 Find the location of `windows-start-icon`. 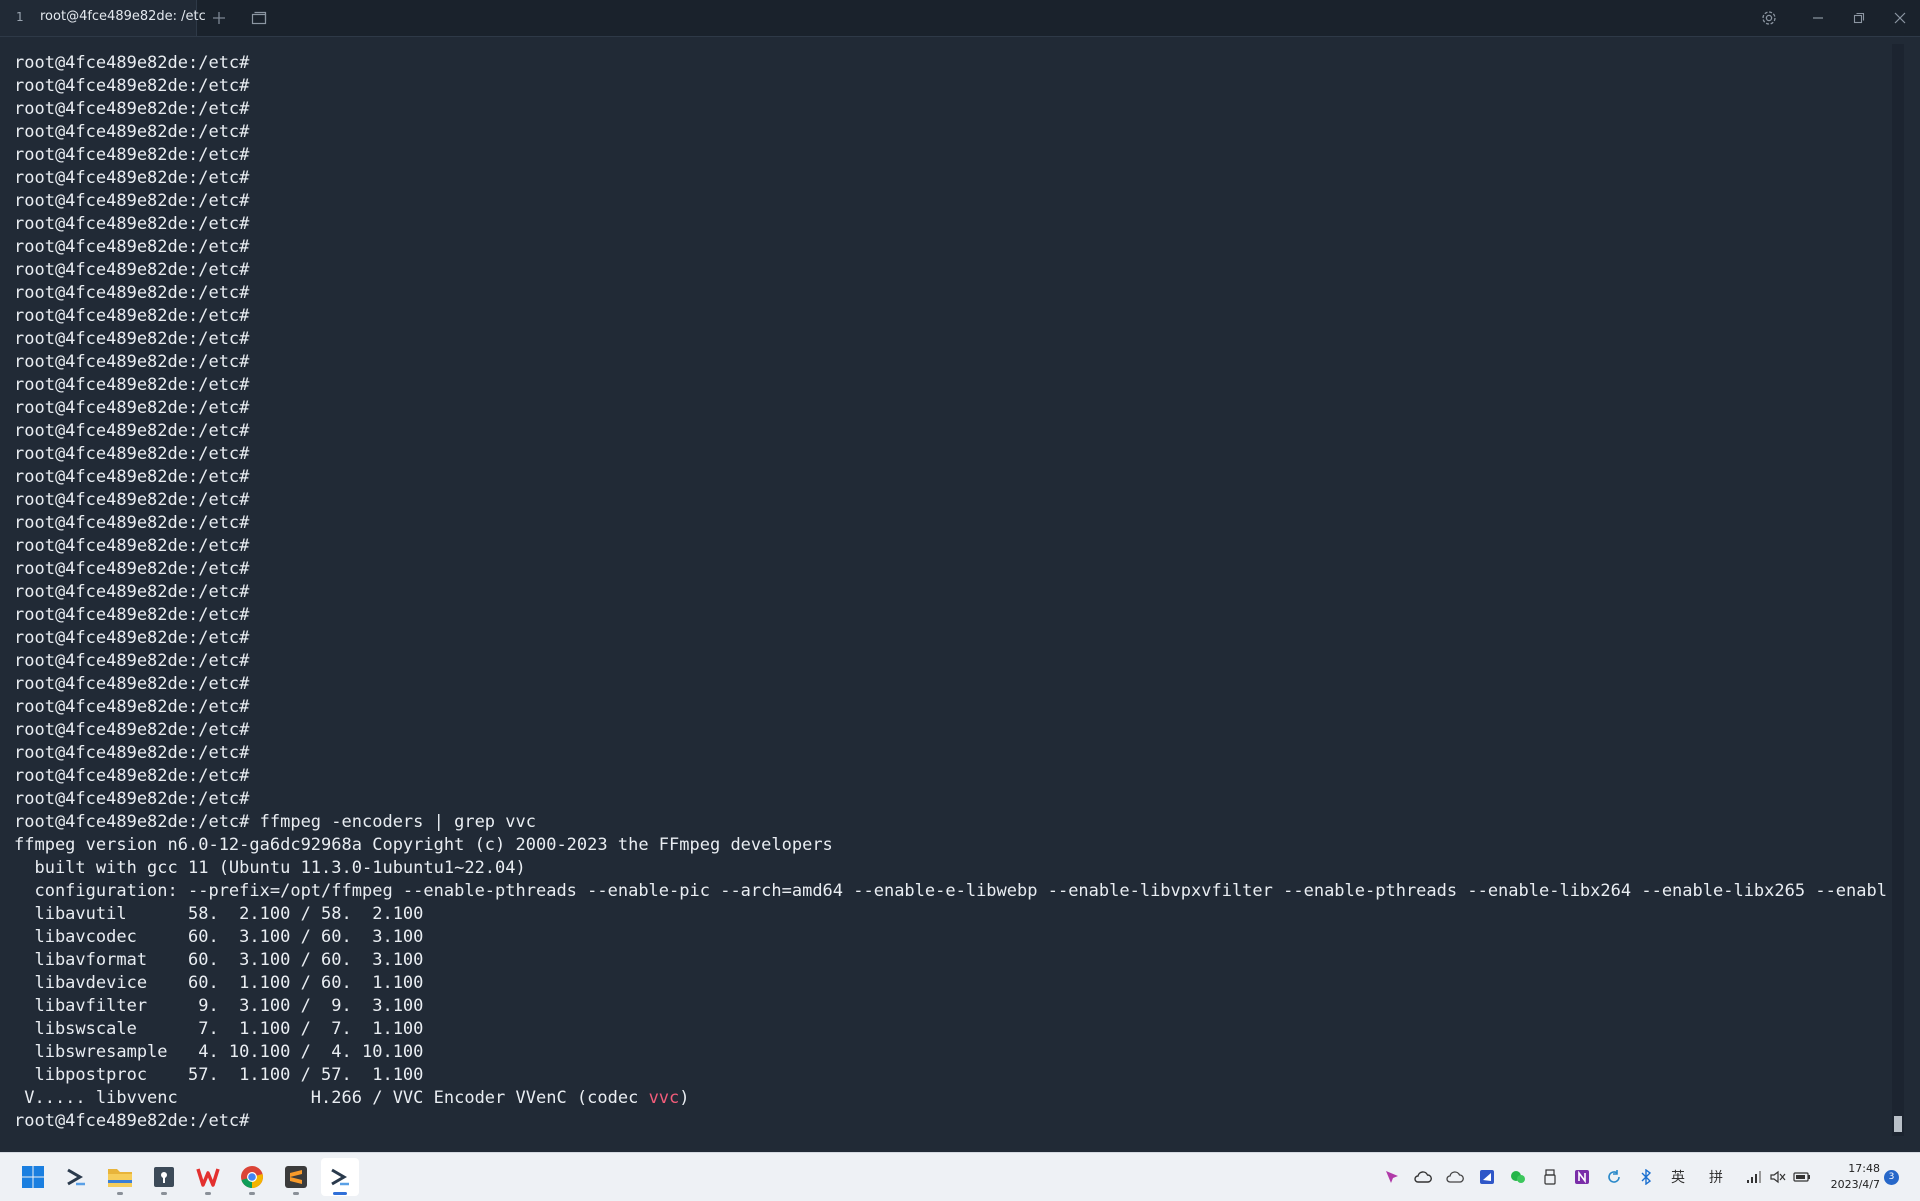

windows-start-icon is located at coordinates (33, 1177).